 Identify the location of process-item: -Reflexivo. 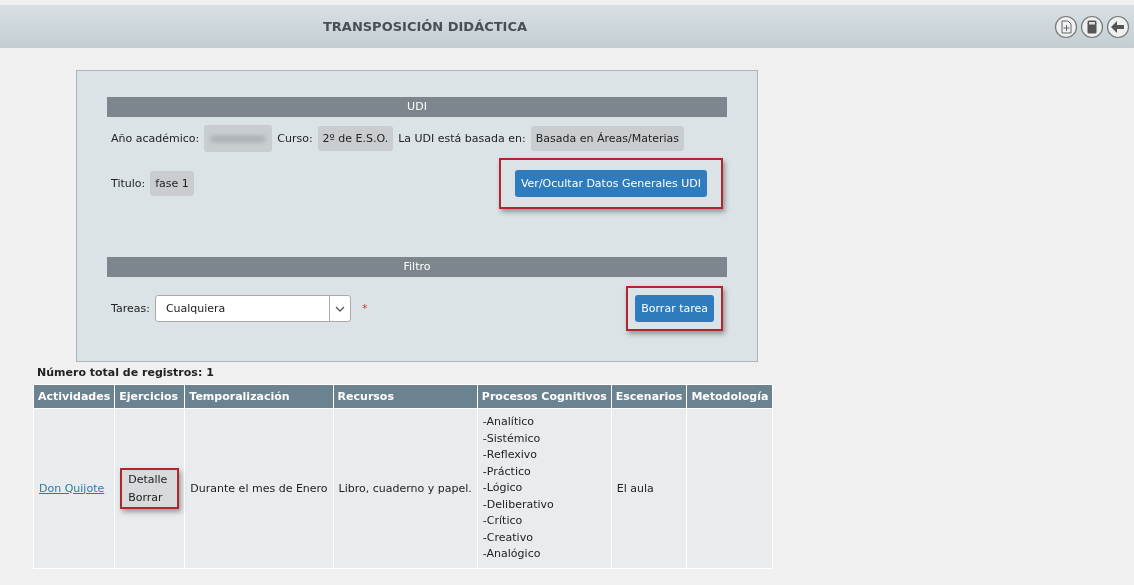
(510, 455).